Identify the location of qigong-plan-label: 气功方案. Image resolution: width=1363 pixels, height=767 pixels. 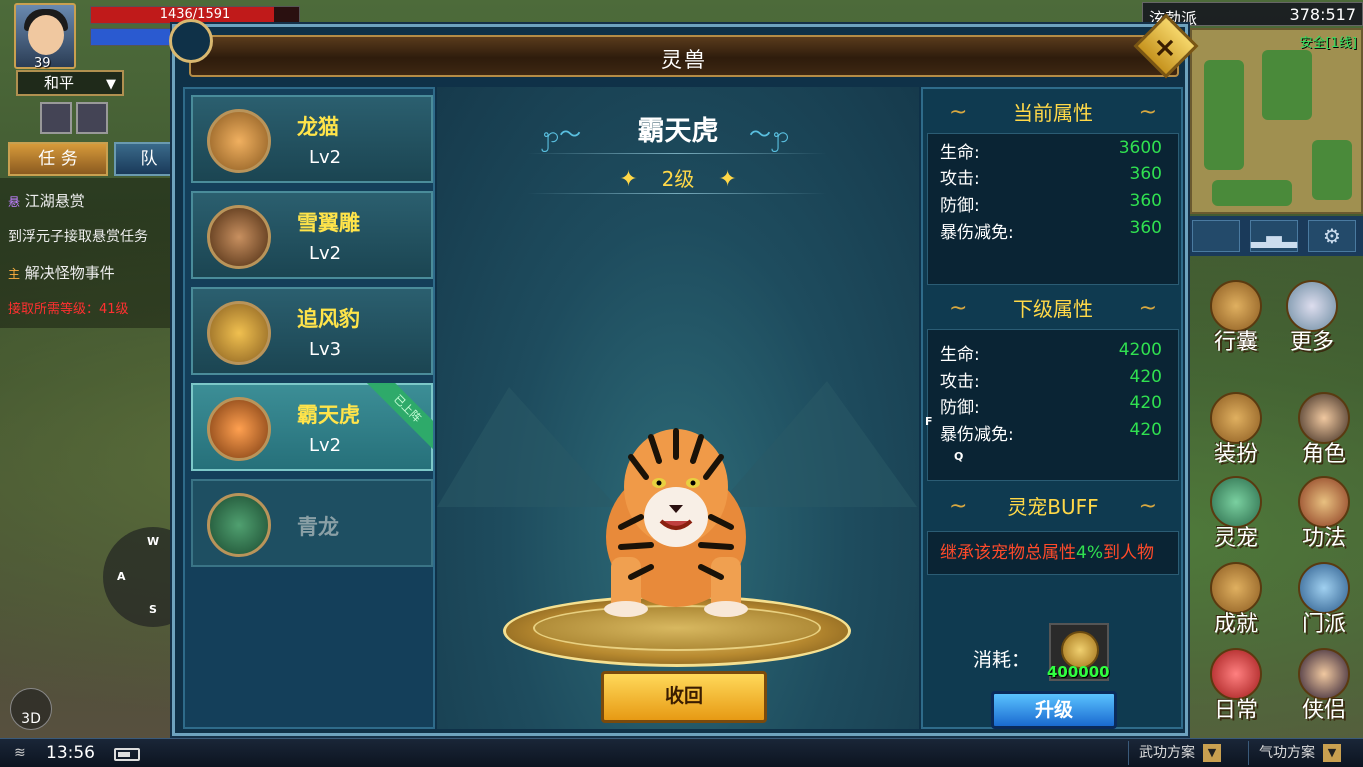
(1287, 753).